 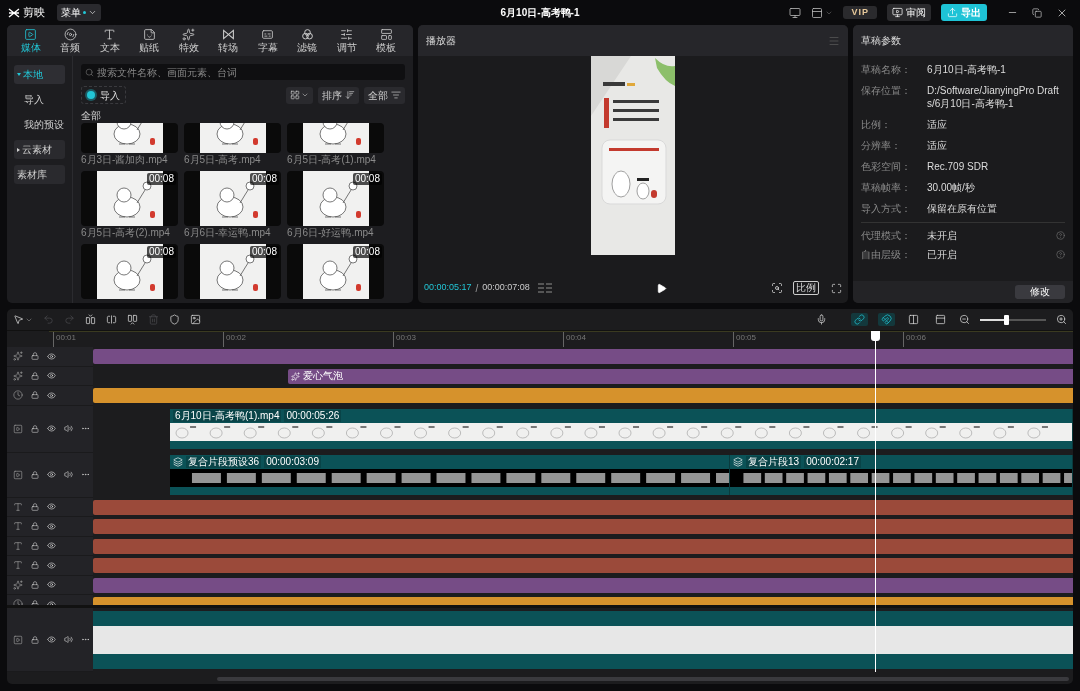 What do you see at coordinates (942, 235) in the screenshot?
I see `field-value: 未开启` at bounding box center [942, 235].